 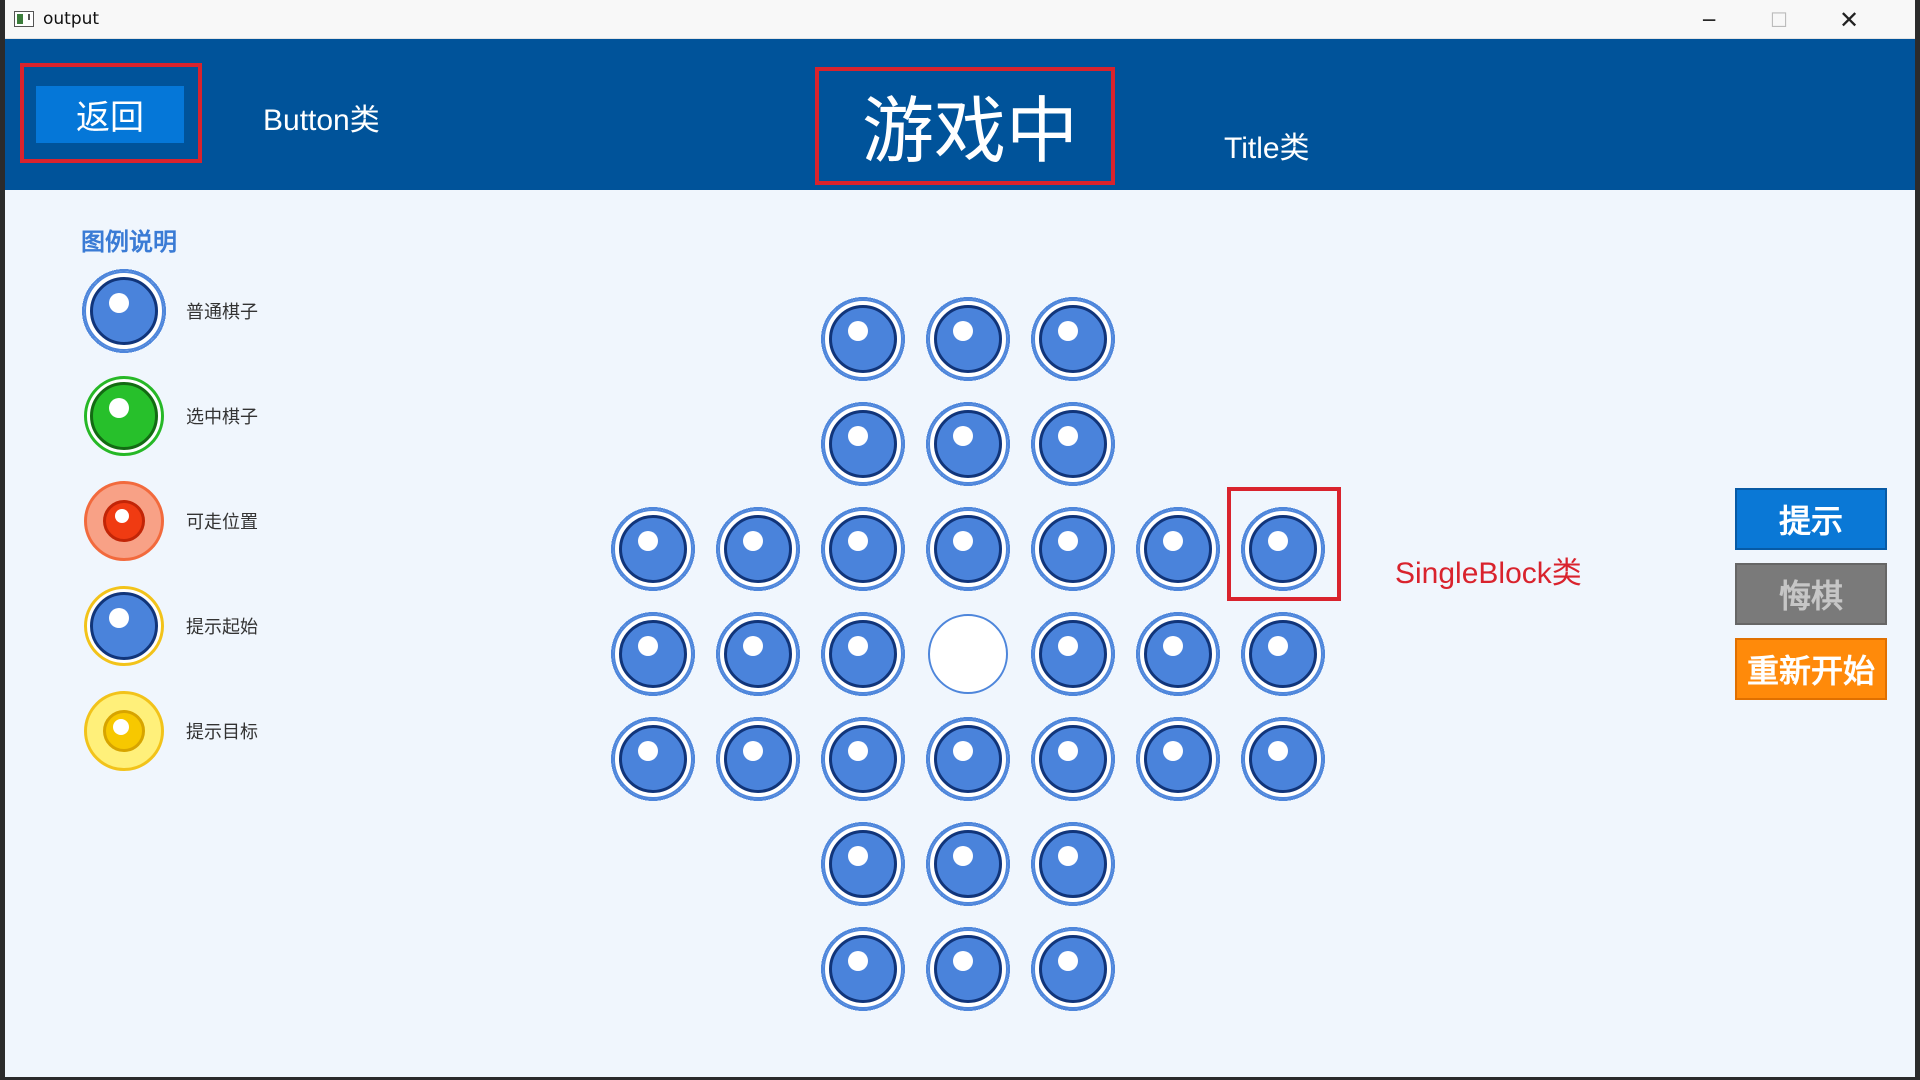 I want to click on legend-item: 选中棋子, so click(x=211, y=418).